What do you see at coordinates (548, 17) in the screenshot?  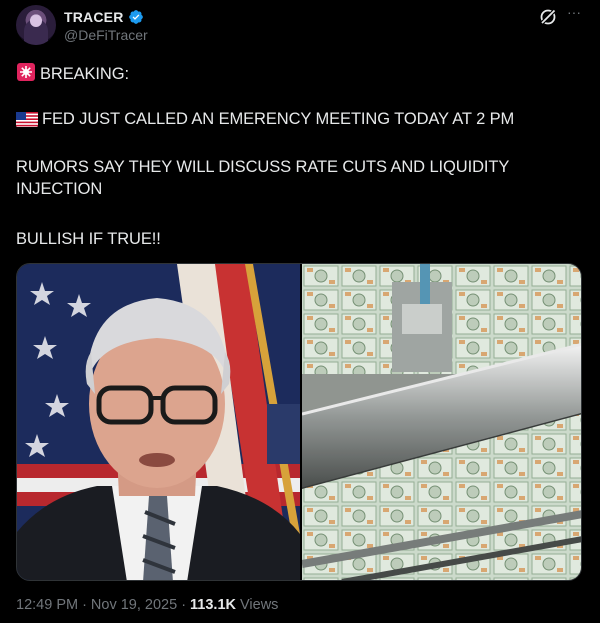 I see `grok-icon` at bounding box center [548, 17].